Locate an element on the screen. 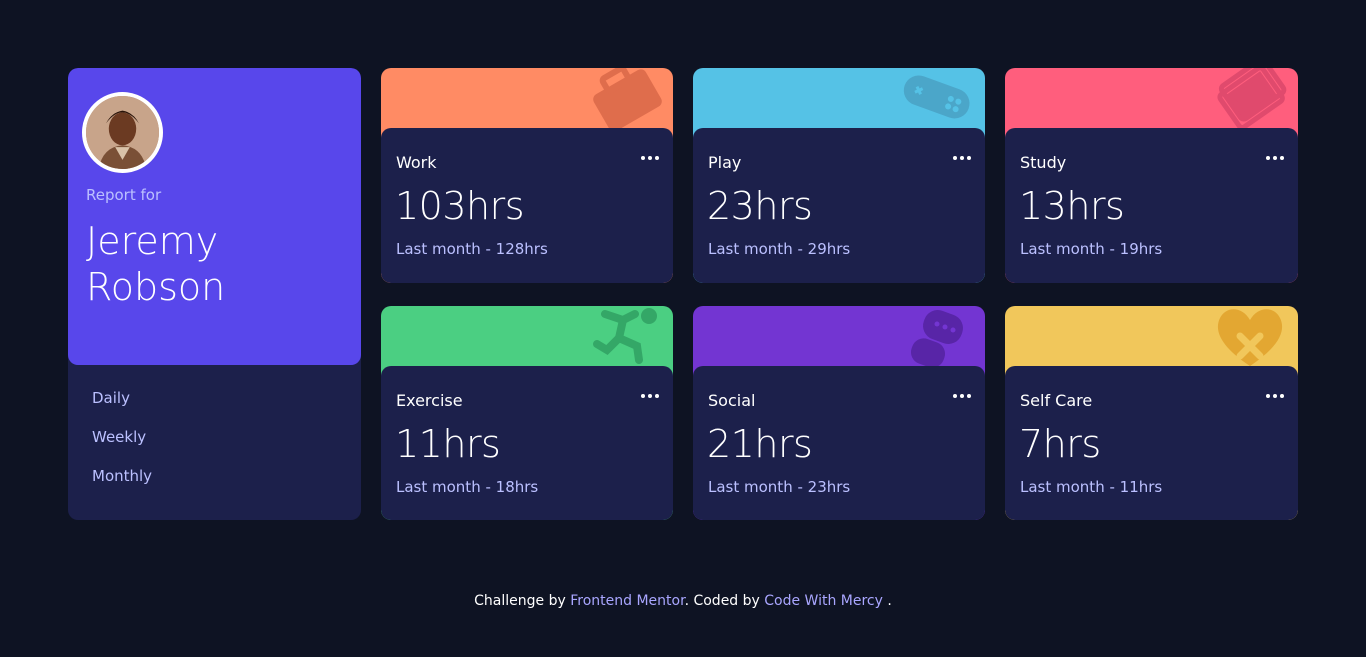  running-icon is located at coordinates (625, 336).